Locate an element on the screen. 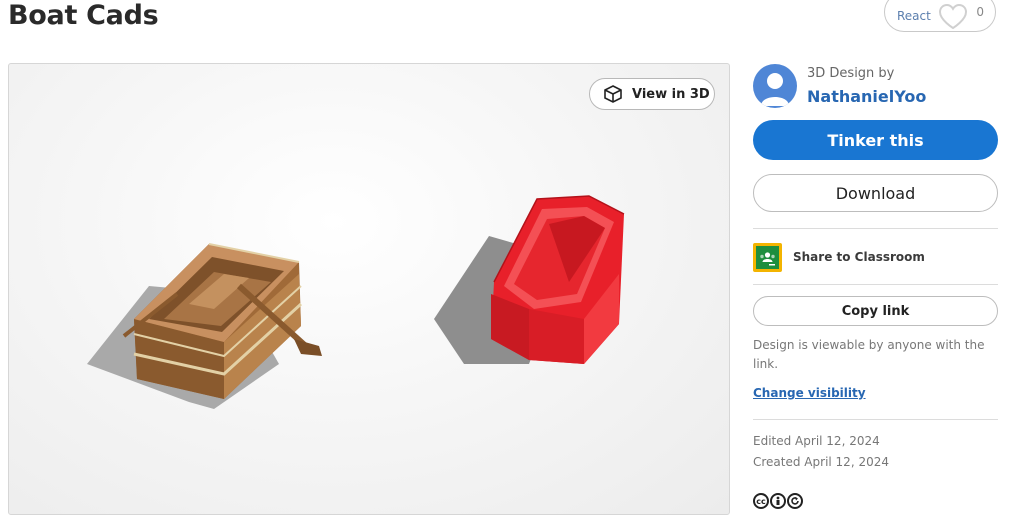 The width and height of the screenshot is (1013, 522). download-button: Download is located at coordinates (875, 193).